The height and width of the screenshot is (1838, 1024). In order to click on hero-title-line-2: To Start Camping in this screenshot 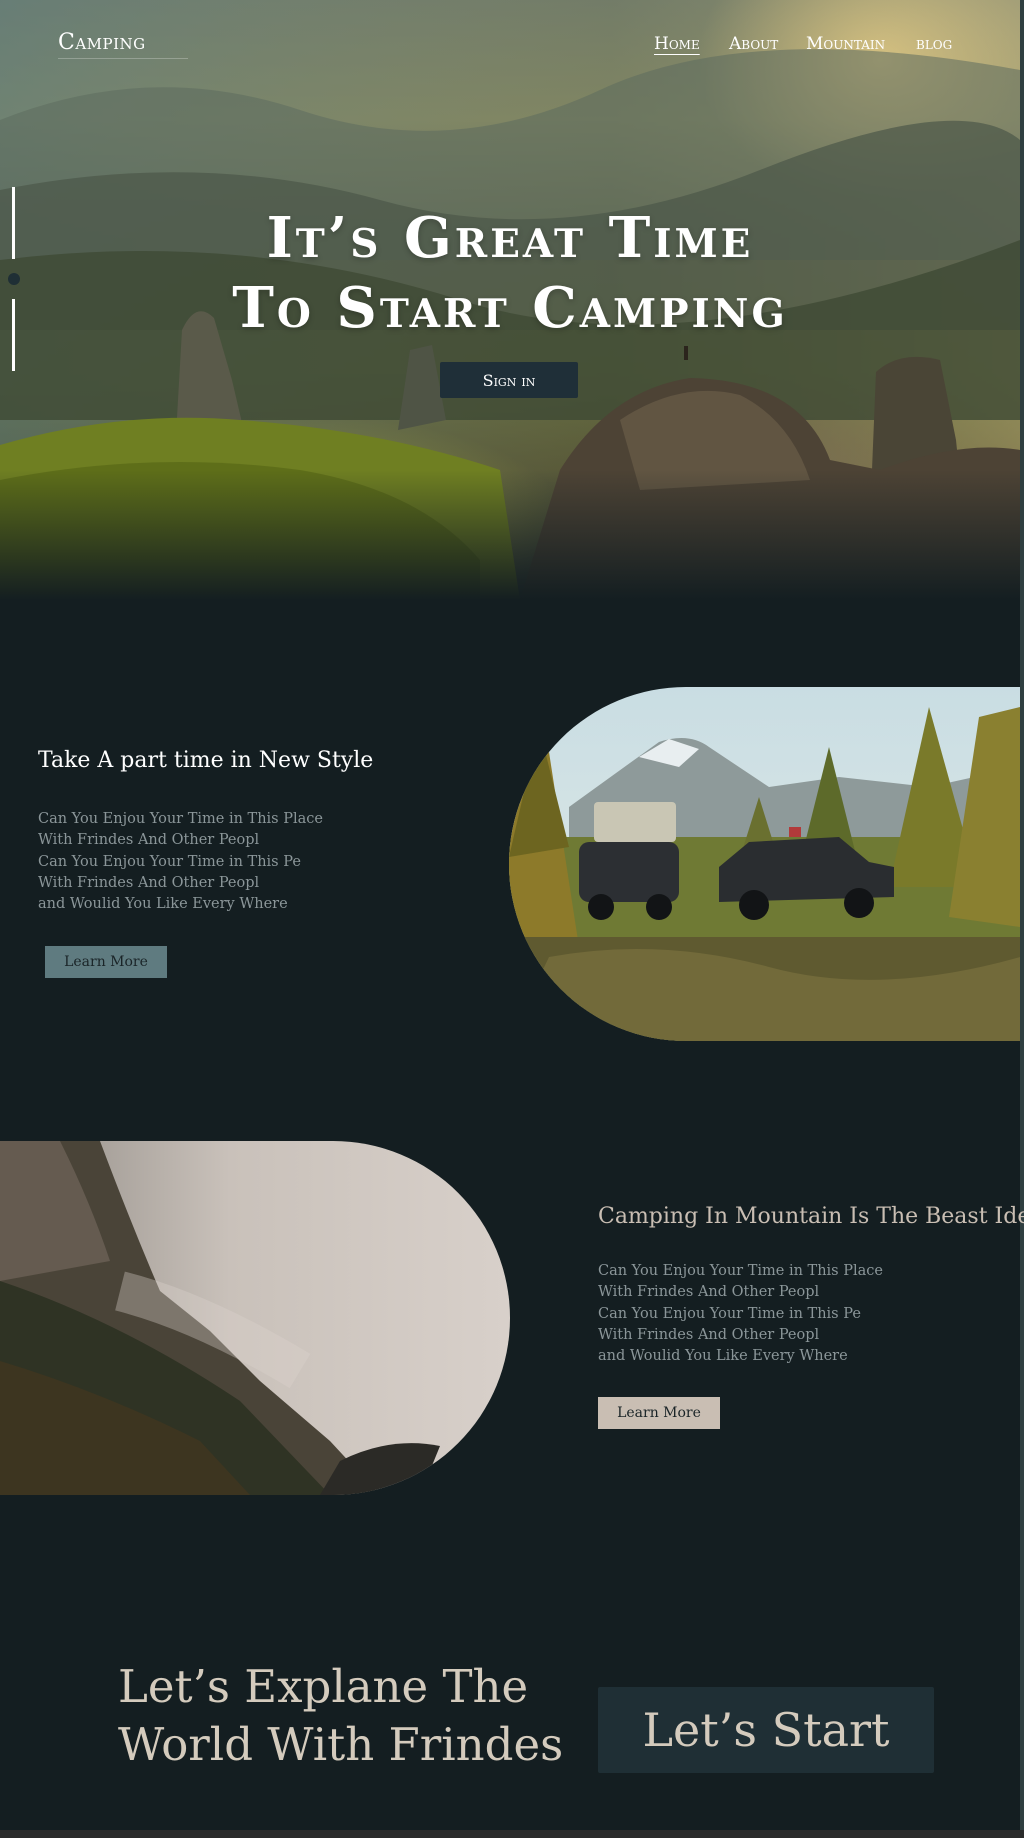, I will do `click(510, 308)`.